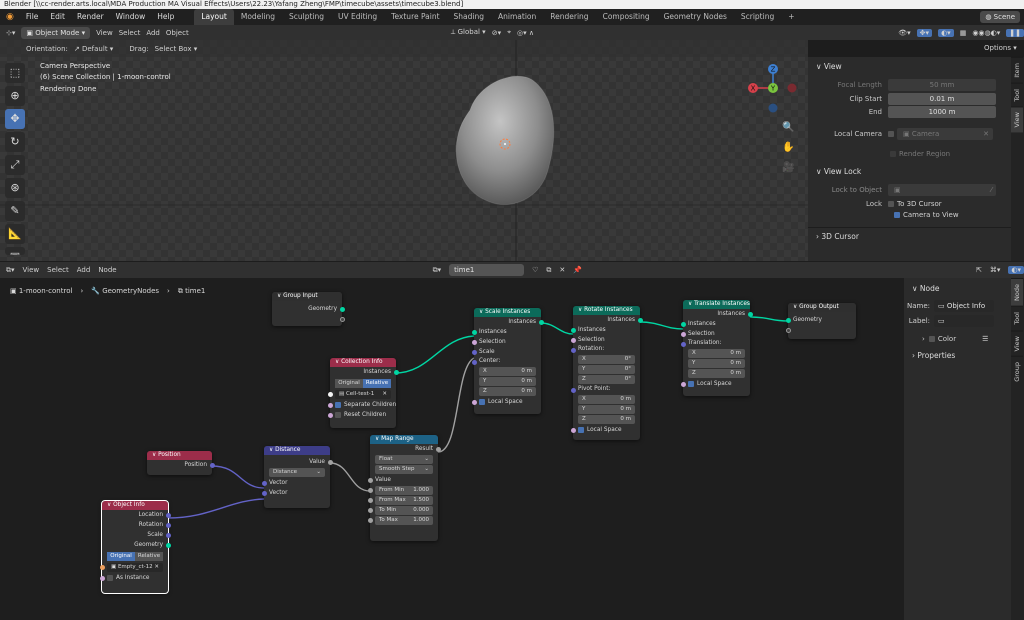 The width and height of the screenshot is (1024, 620). Describe the element at coordinates (606, 399) in the screenshot. I see `pivot-x-field: X 0 m` at that location.